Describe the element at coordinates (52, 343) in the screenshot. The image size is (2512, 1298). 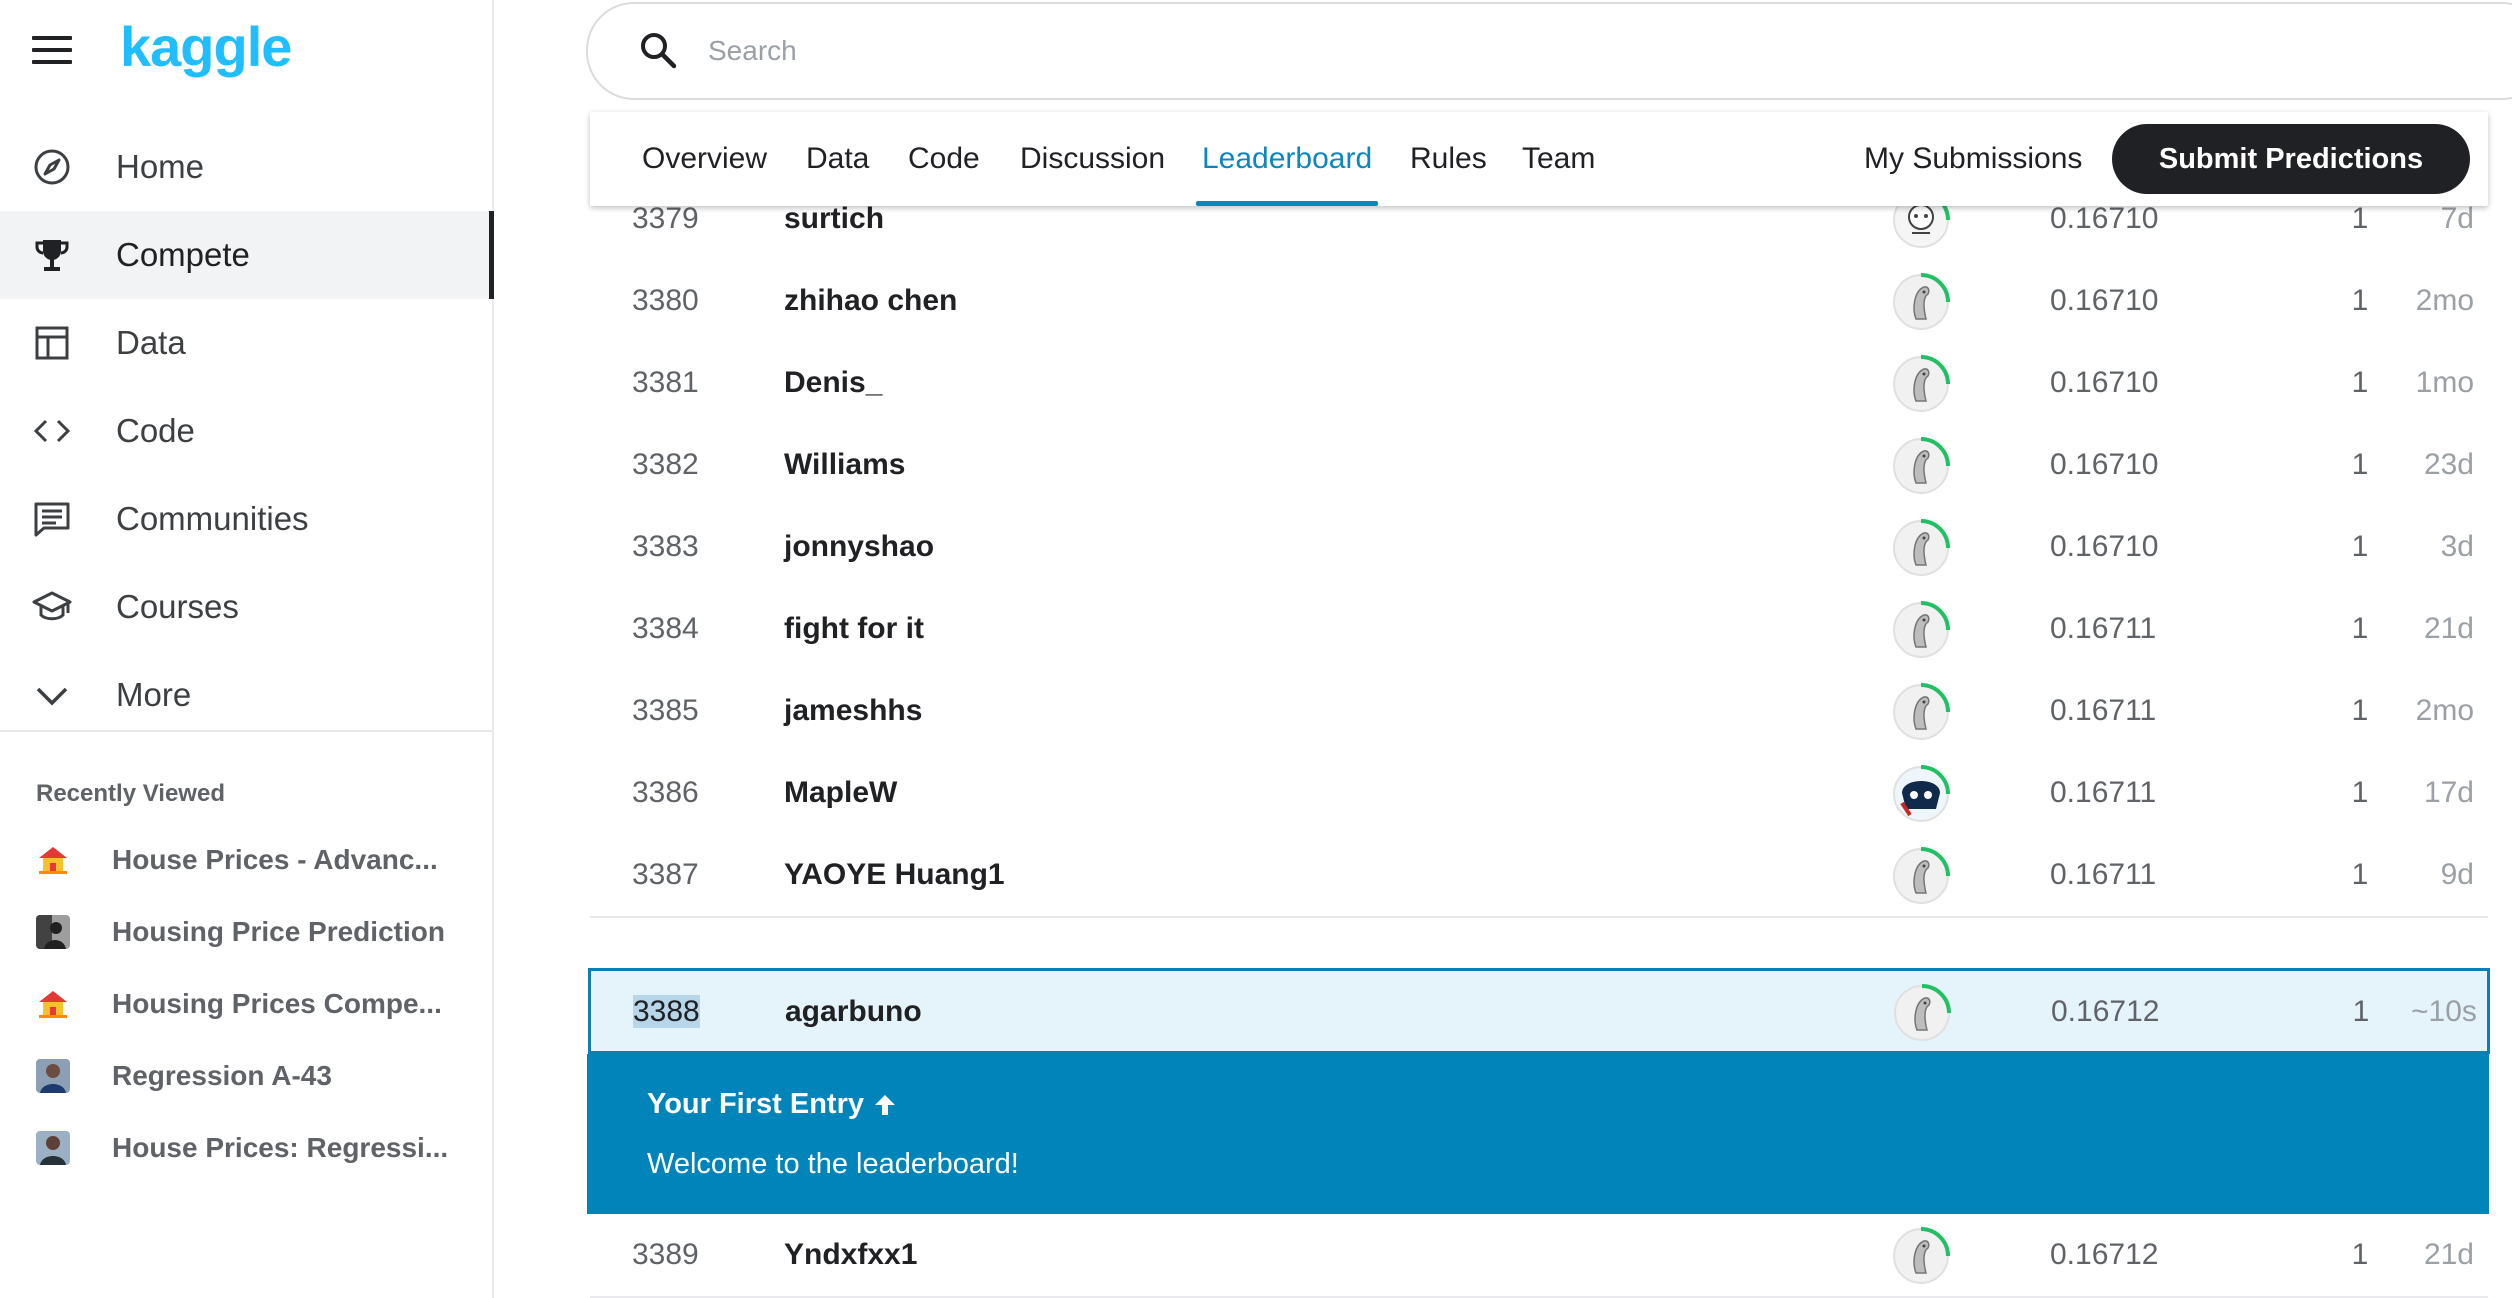
I see `table-icon` at that location.